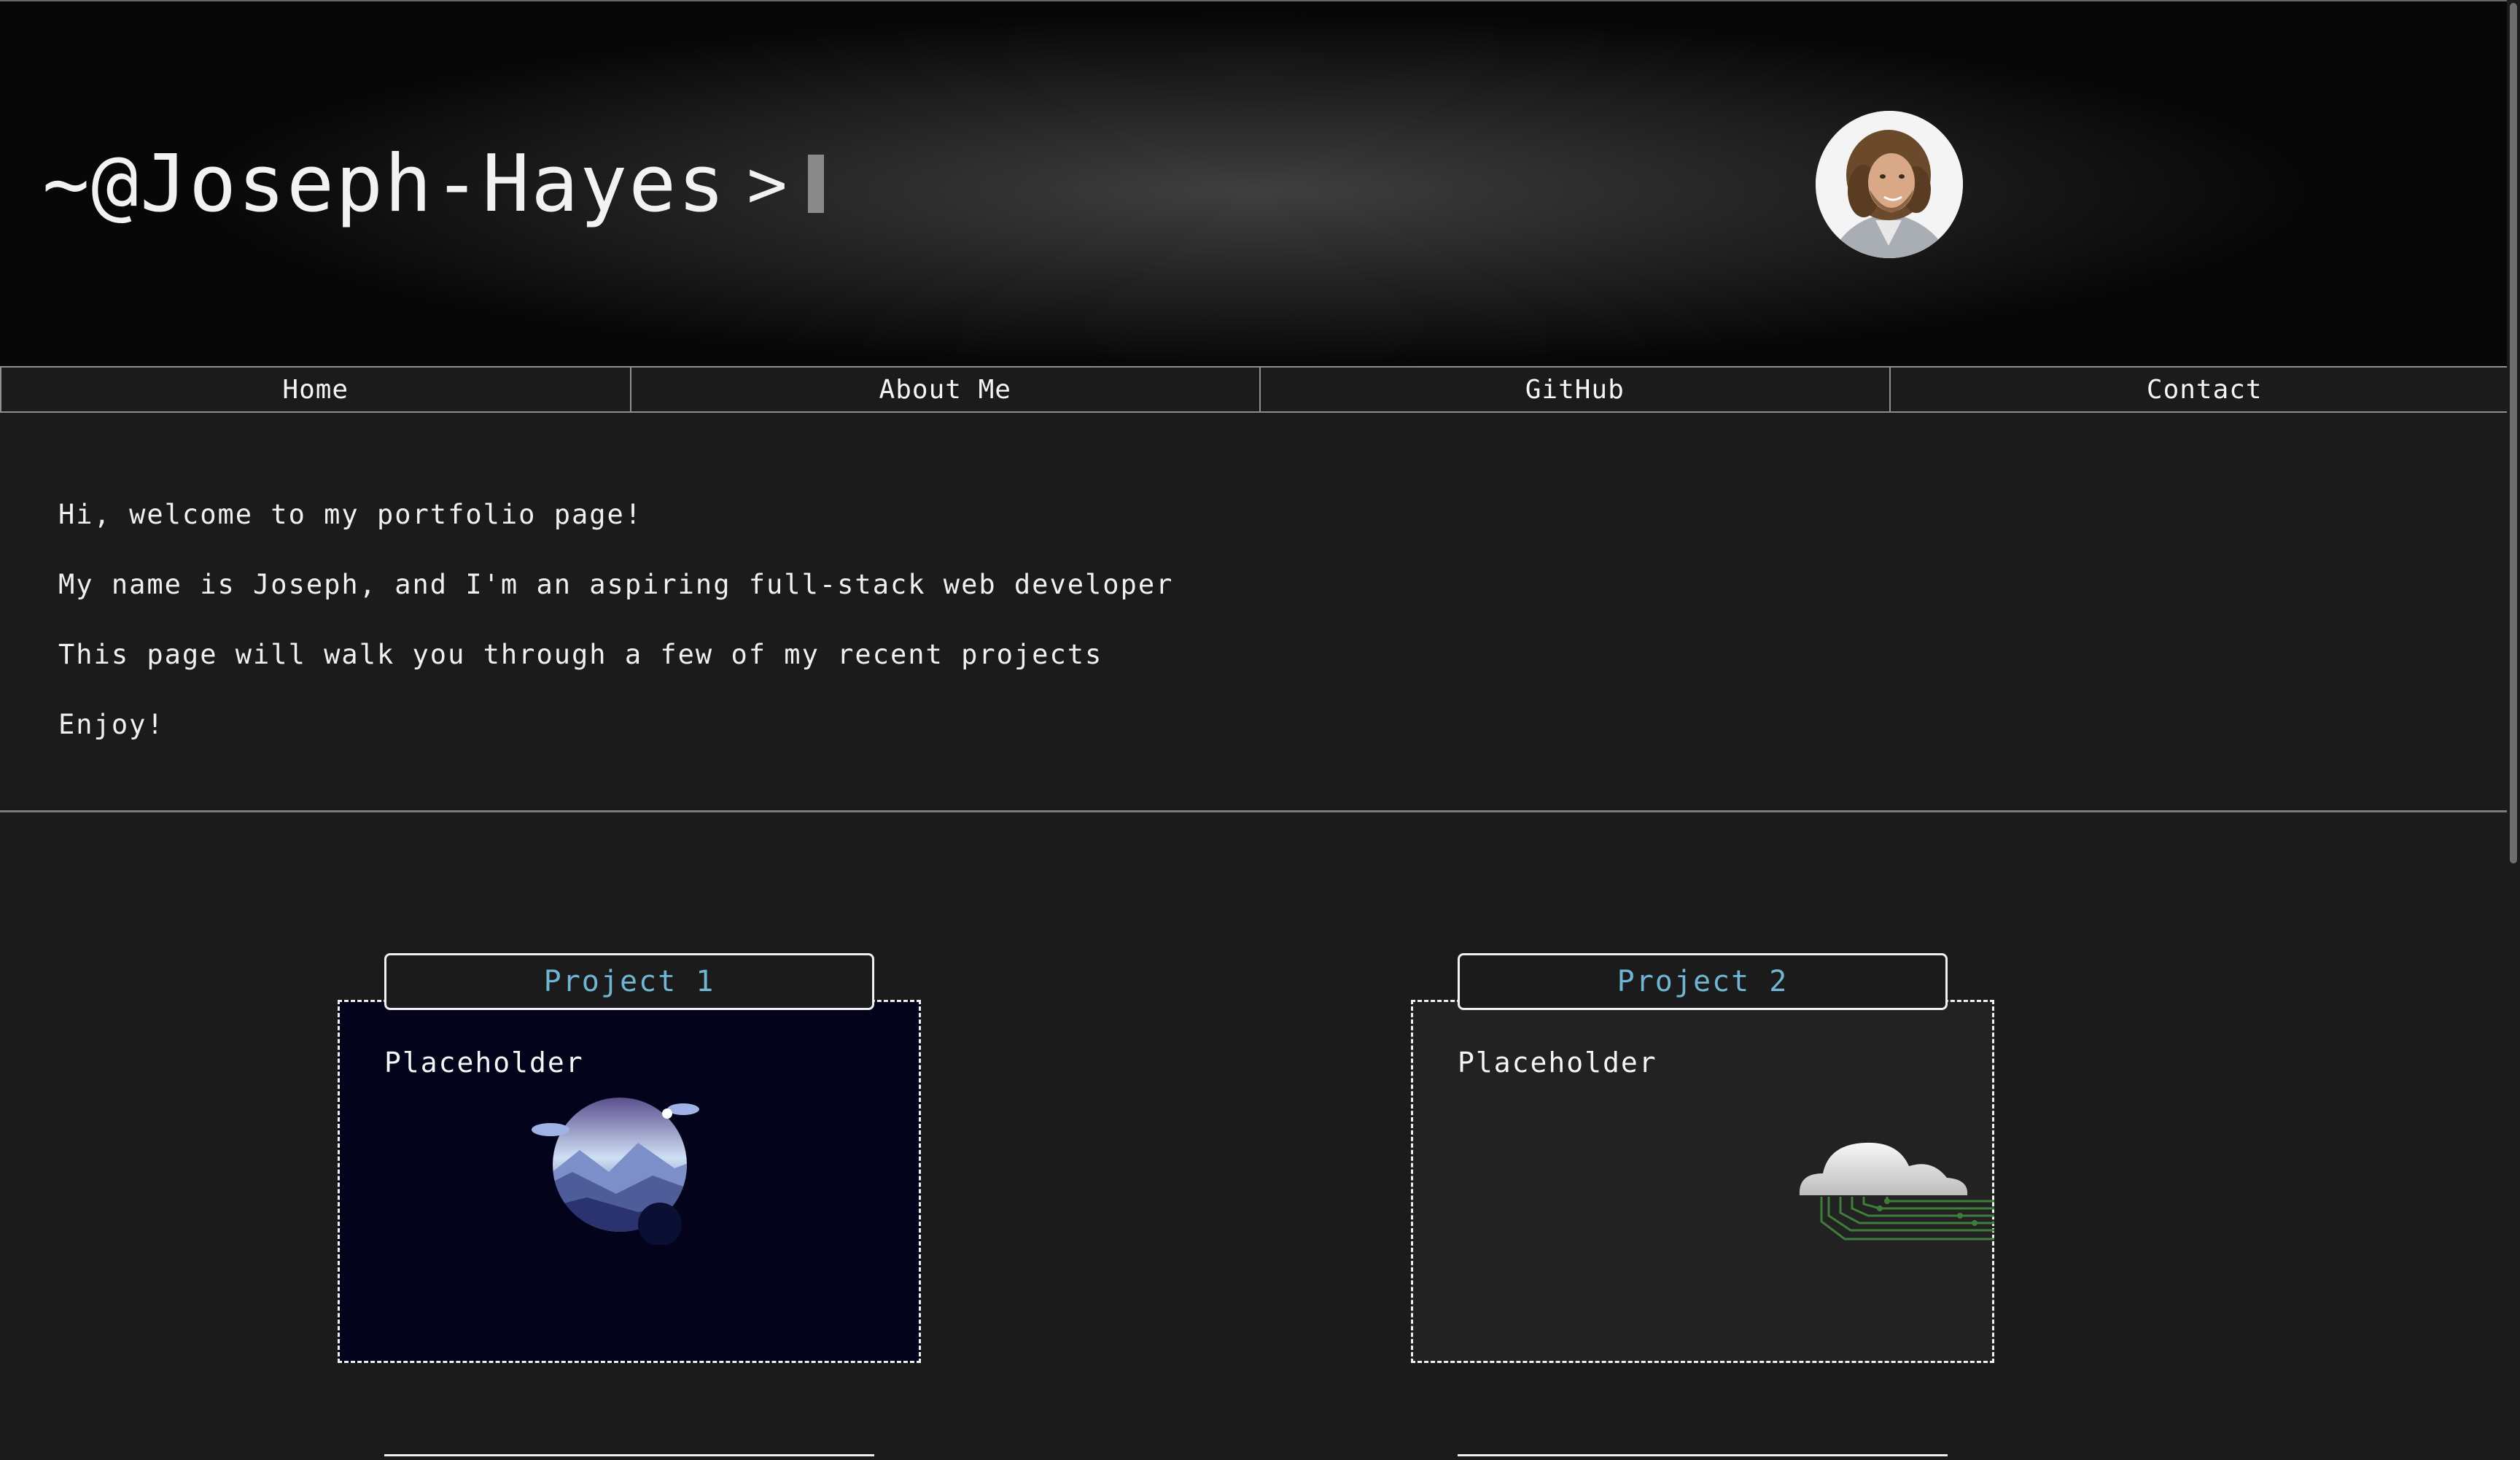  I want to click on scrollbar, so click(2513, 730).